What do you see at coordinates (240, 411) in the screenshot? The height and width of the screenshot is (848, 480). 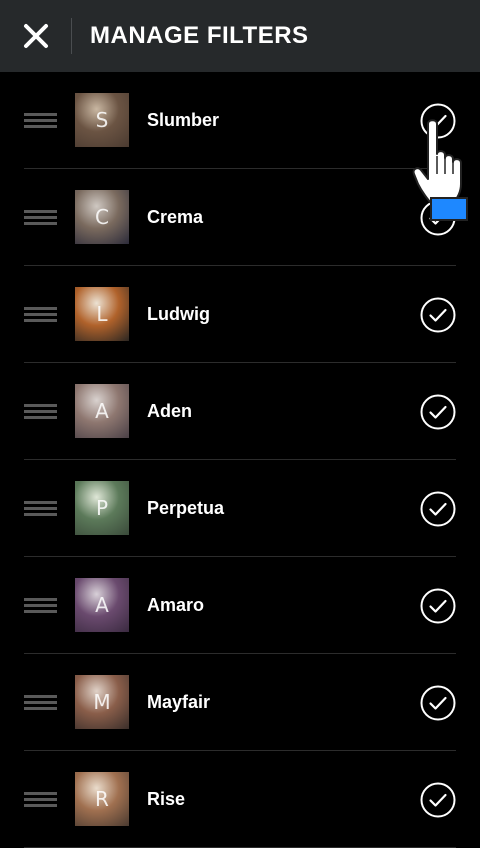 I see `filter-row: A Aden` at bounding box center [240, 411].